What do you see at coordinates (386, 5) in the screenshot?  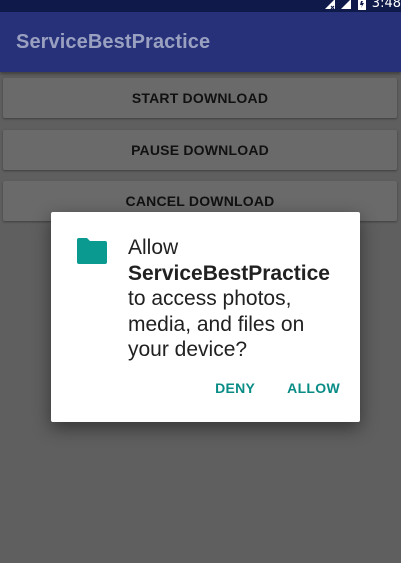 I see `status-time: 3:48` at bounding box center [386, 5].